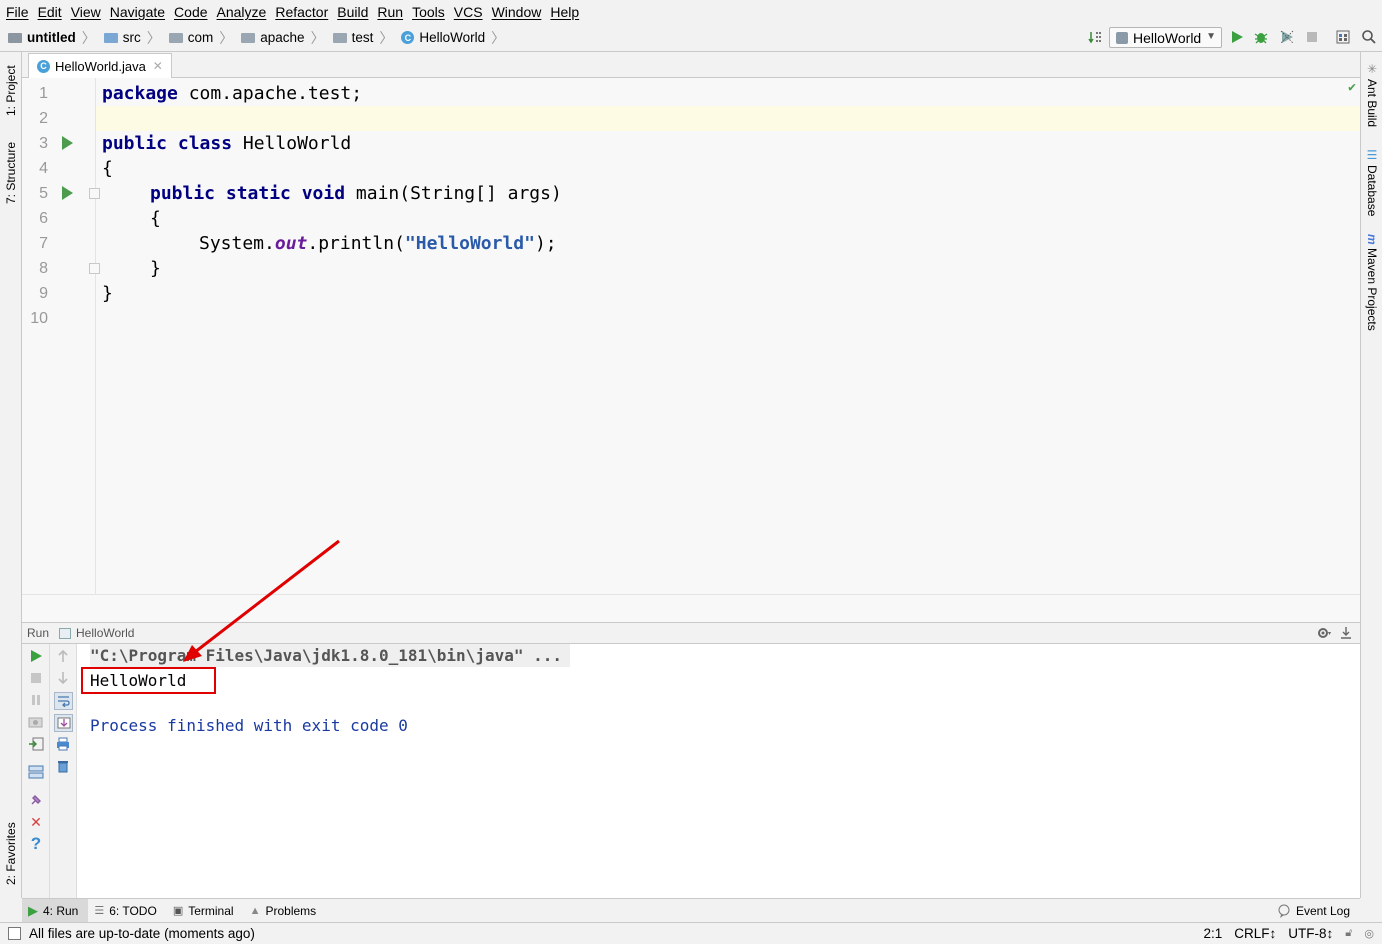  I want to click on tool-tab-todo: ☰ 6: TODO, so click(127, 911).